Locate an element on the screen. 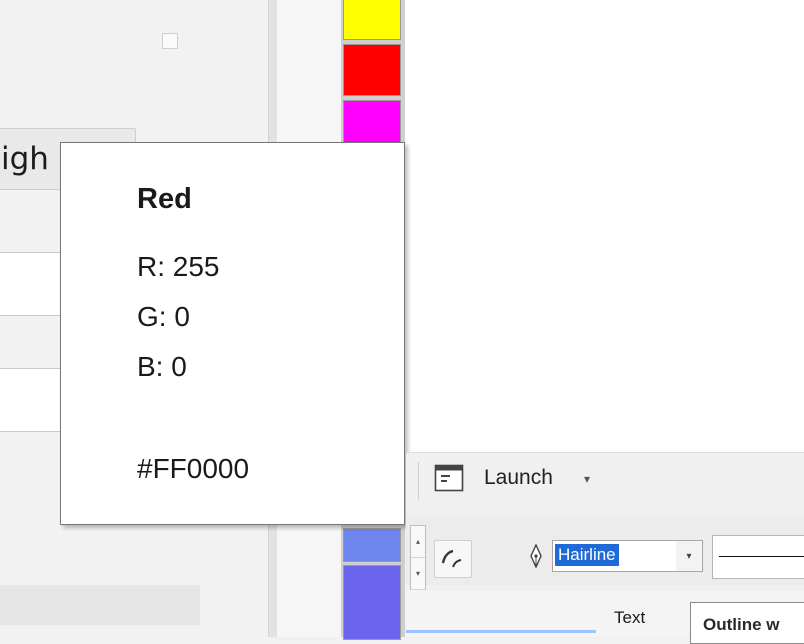  outline-width-value: Hairline is located at coordinates (587, 555).